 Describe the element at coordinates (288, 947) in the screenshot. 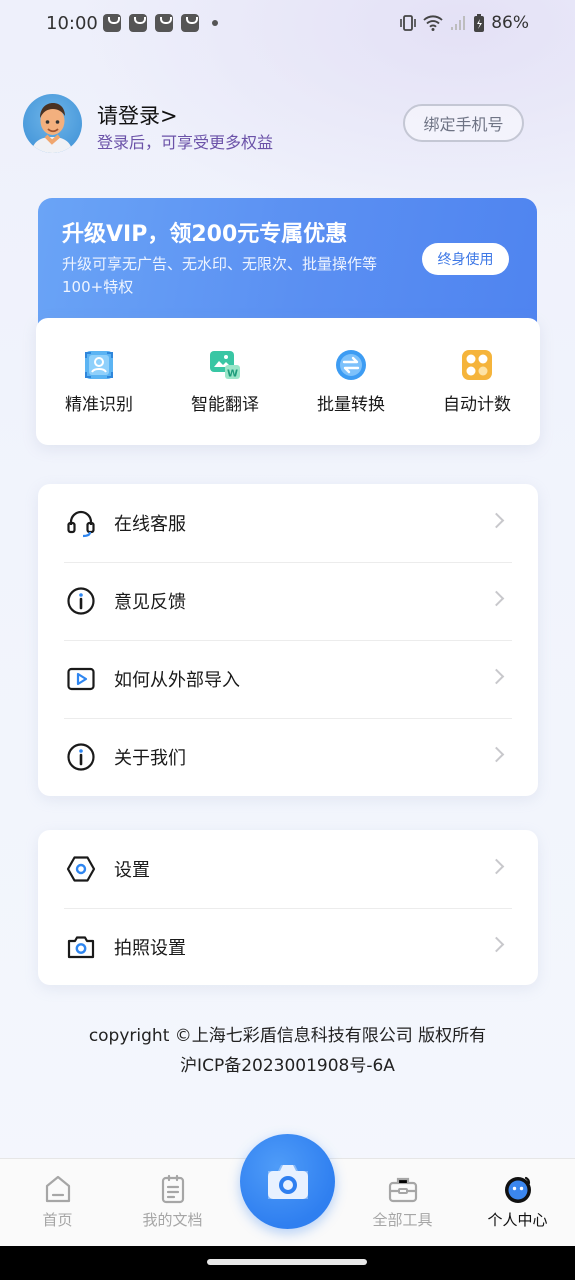

I see `menu-item-camera-settings: 拍照设置` at that location.